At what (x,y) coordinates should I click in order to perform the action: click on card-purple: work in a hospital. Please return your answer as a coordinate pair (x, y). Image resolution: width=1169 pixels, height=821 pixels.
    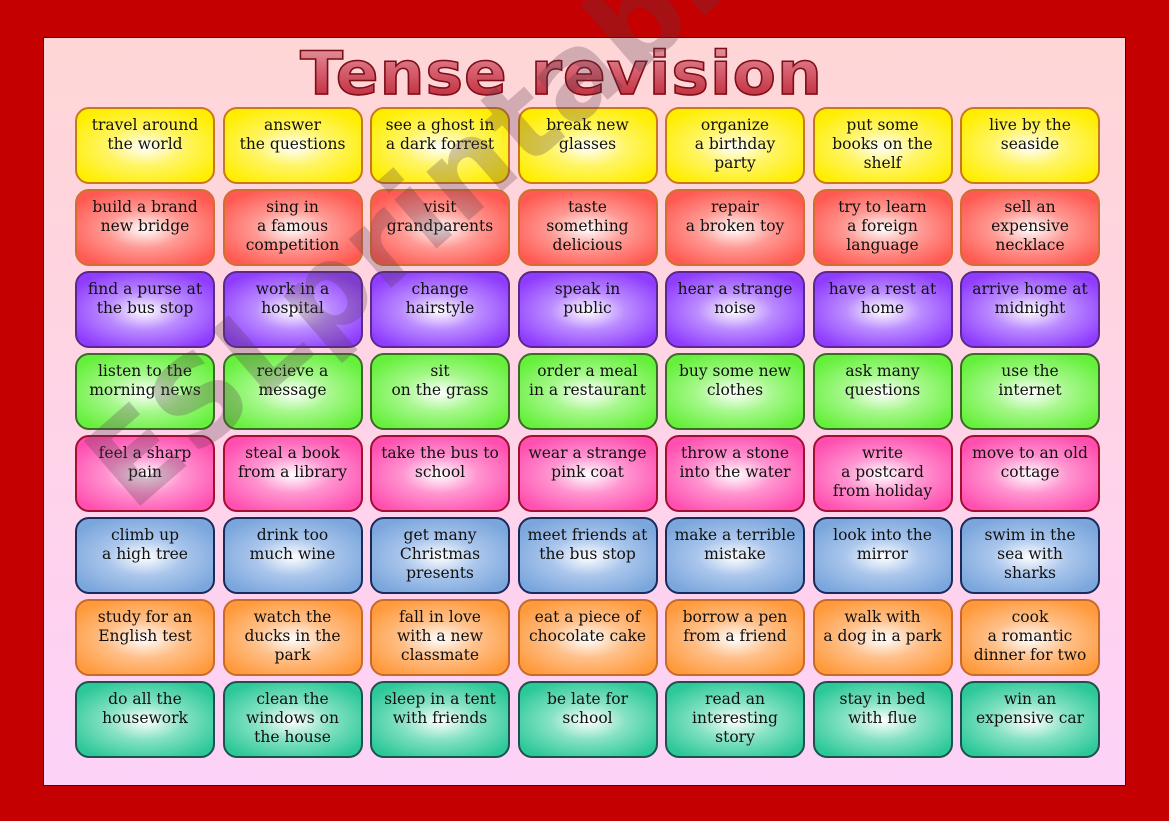
    Looking at the image, I should click on (292, 309).